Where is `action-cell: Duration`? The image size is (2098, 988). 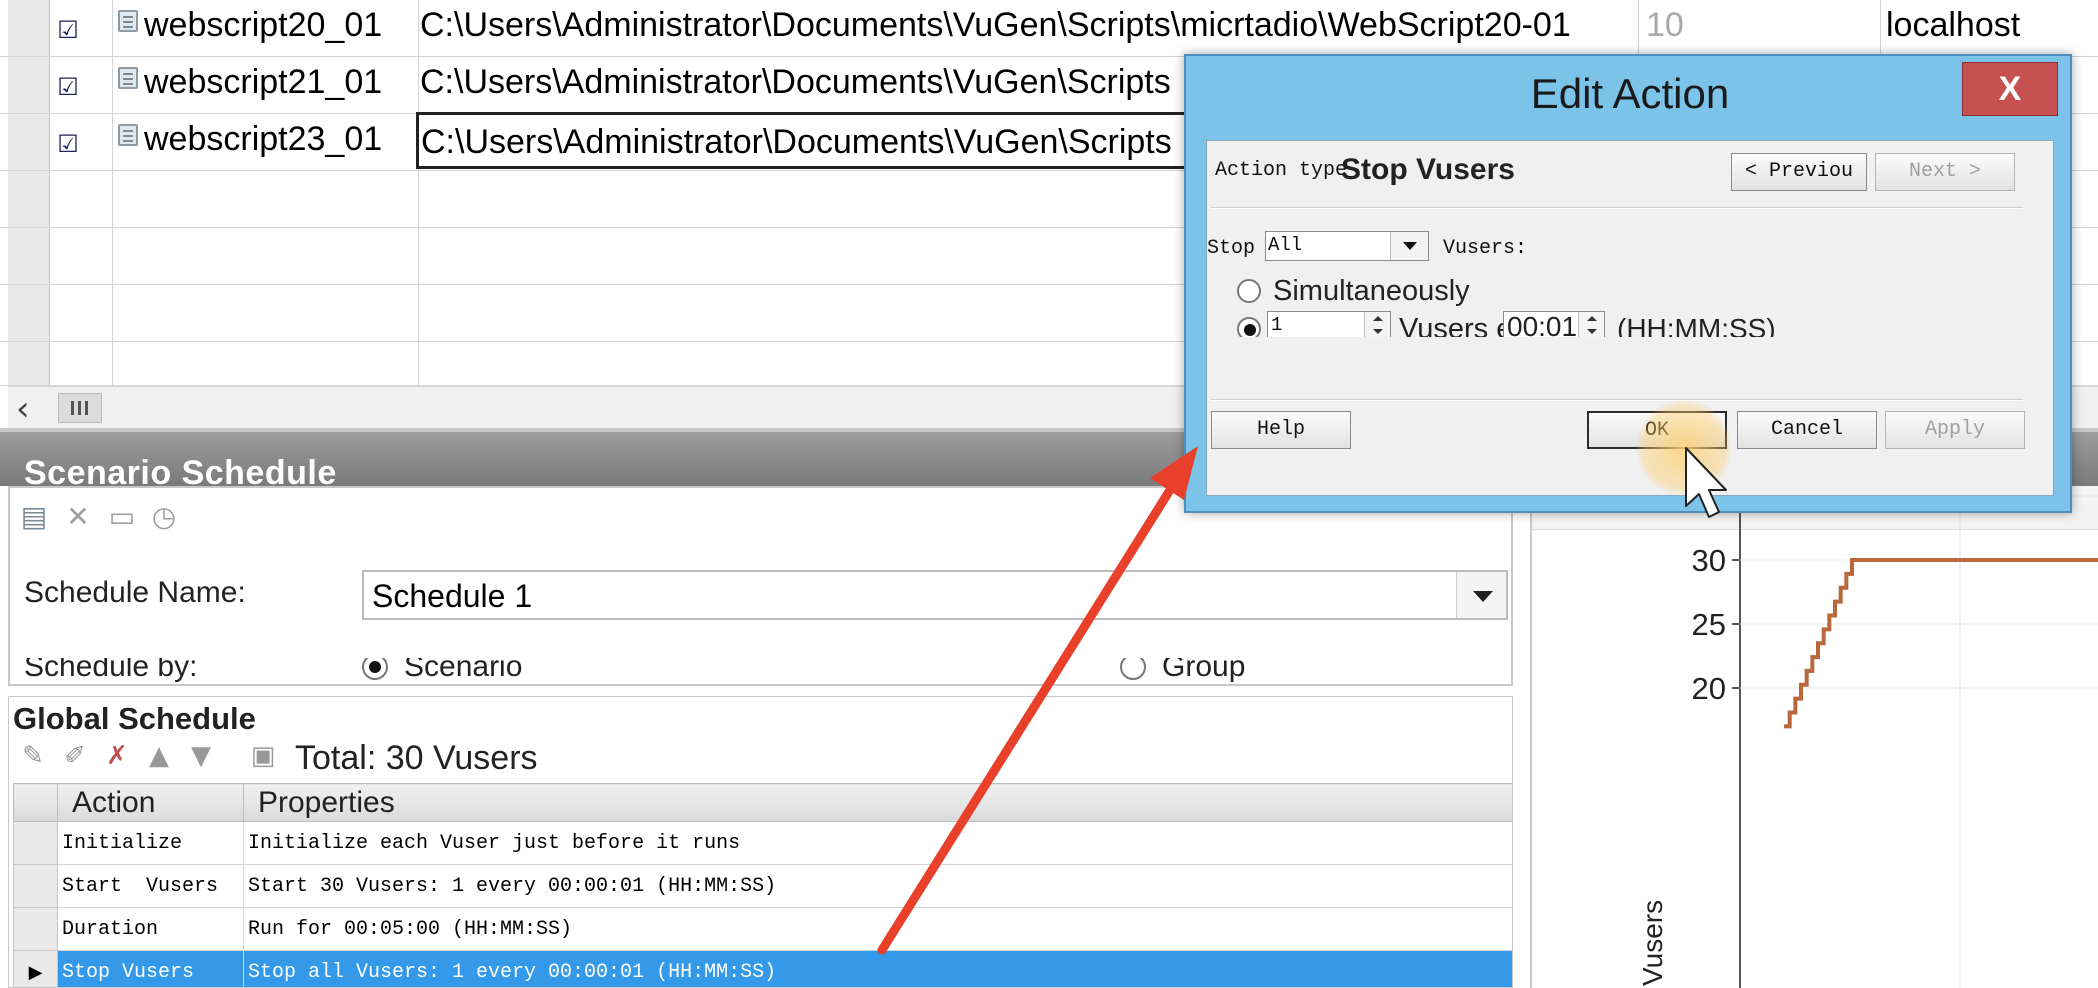 action-cell: Duration is located at coordinates (150, 929).